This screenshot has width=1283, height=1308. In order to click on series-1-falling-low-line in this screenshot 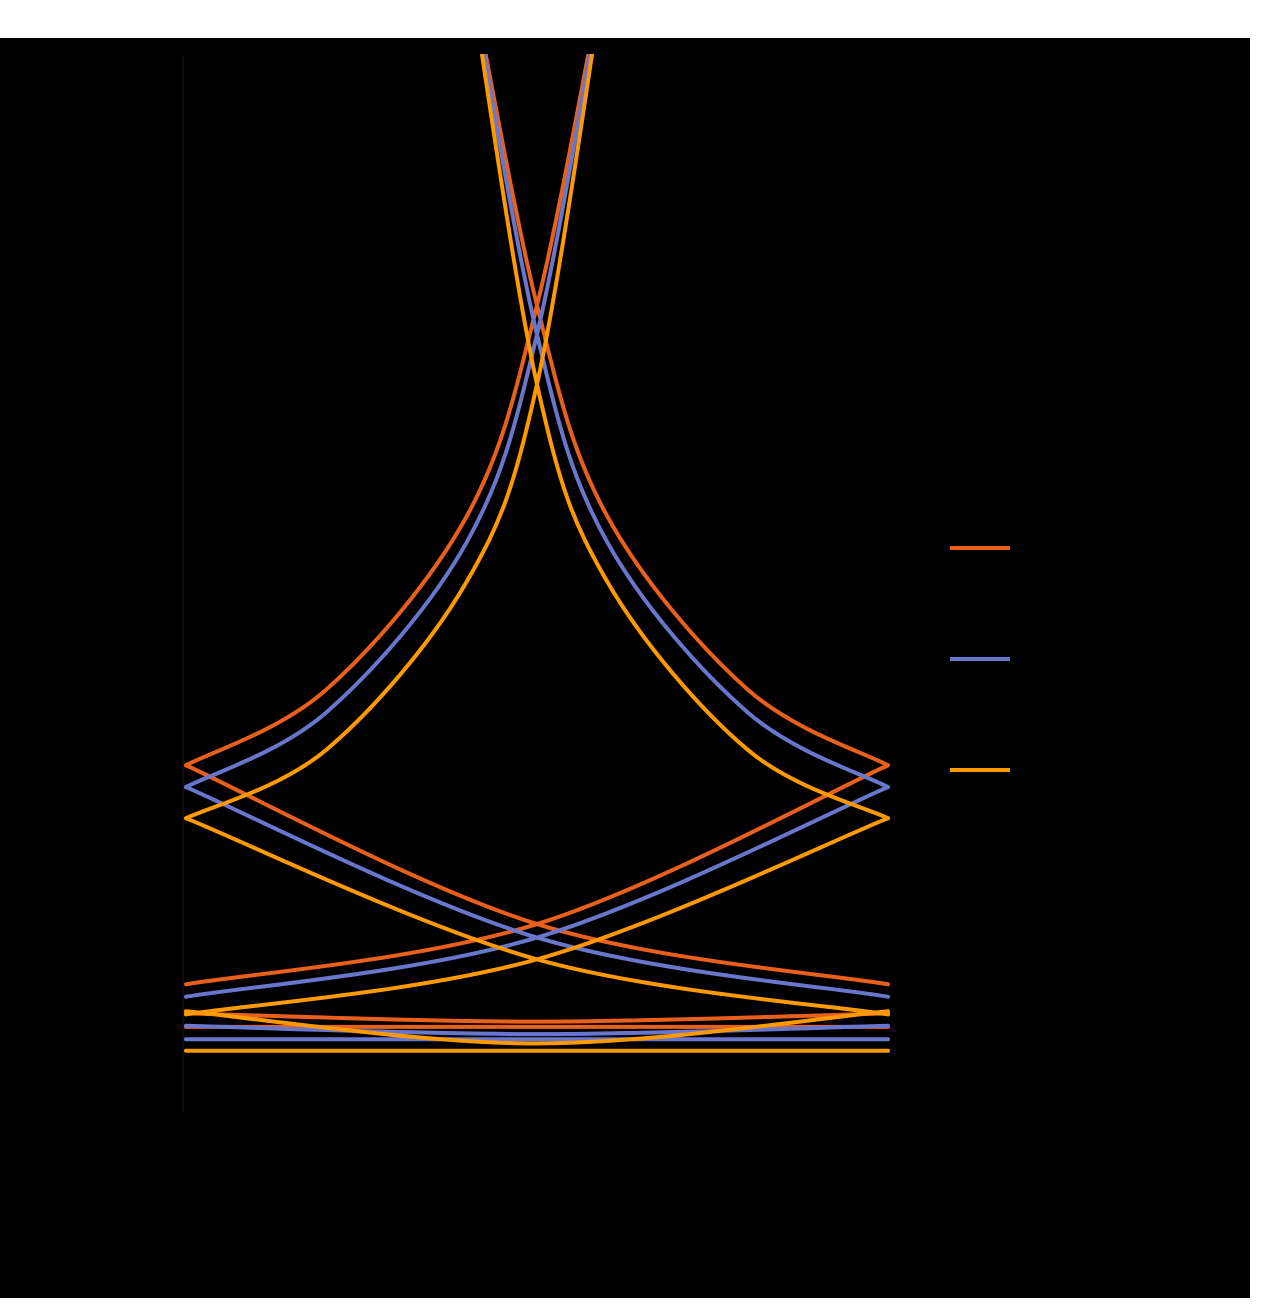, I will do `click(537, 875)`.